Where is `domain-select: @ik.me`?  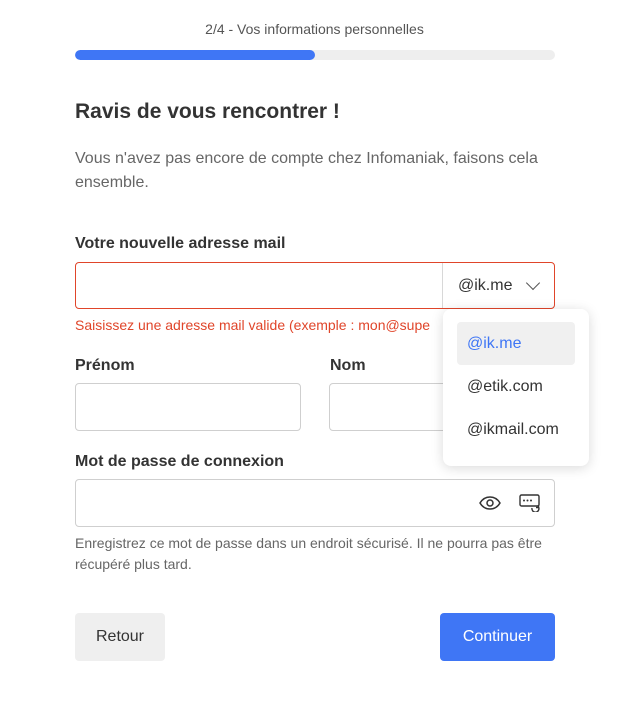 domain-select: @ik.me is located at coordinates (498, 285).